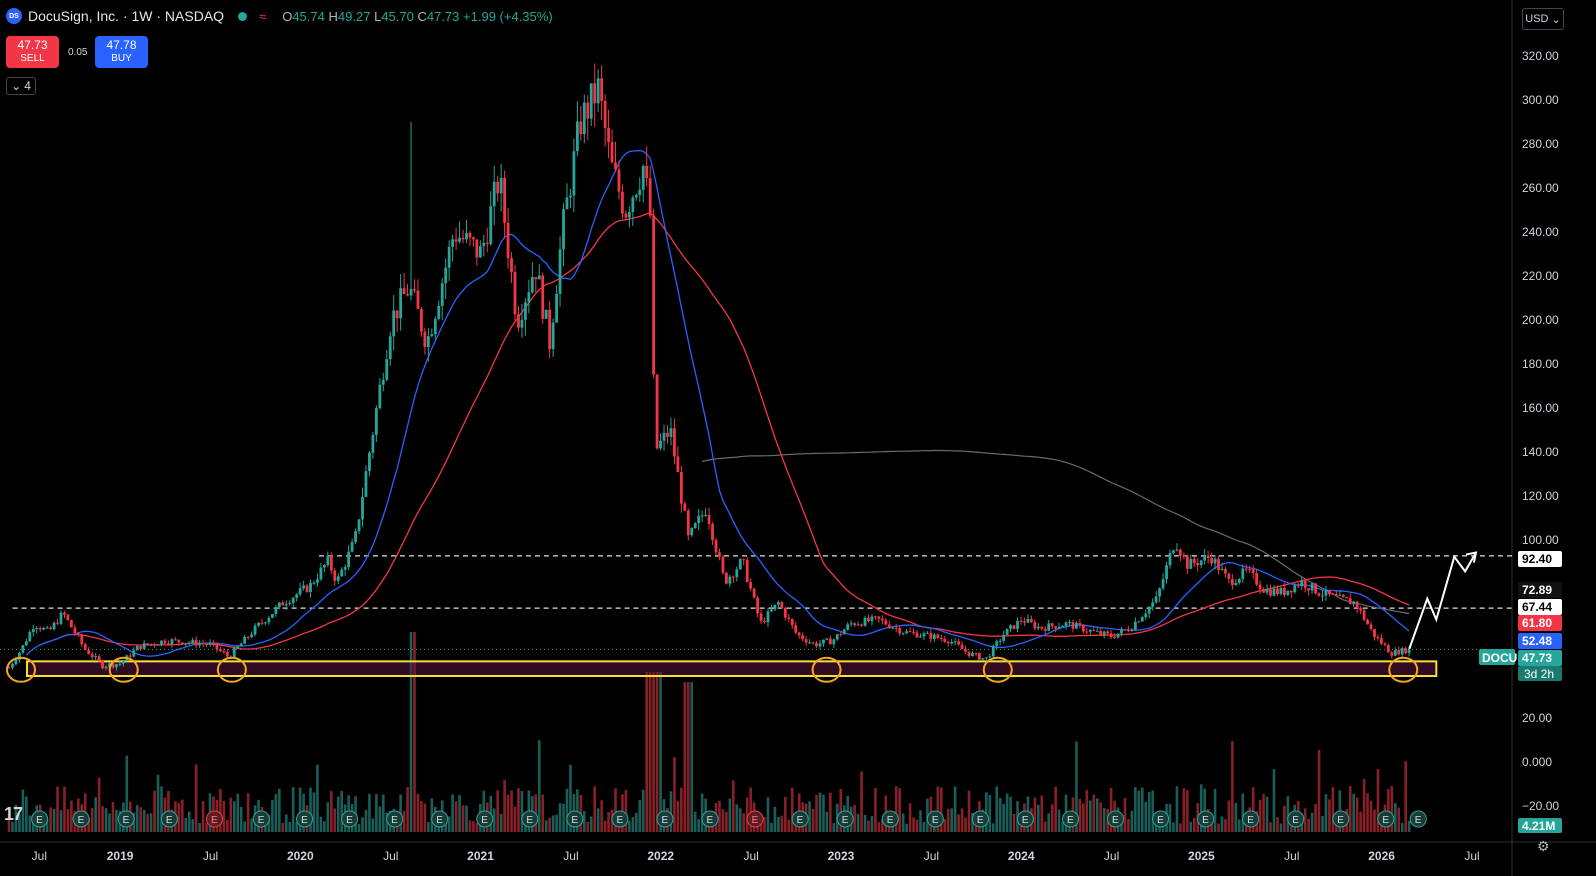  What do you see at coordinates (1537, 658) in the screenshot?
I see `price-tag-text: 47.73` at bounding box center [1537, 658].